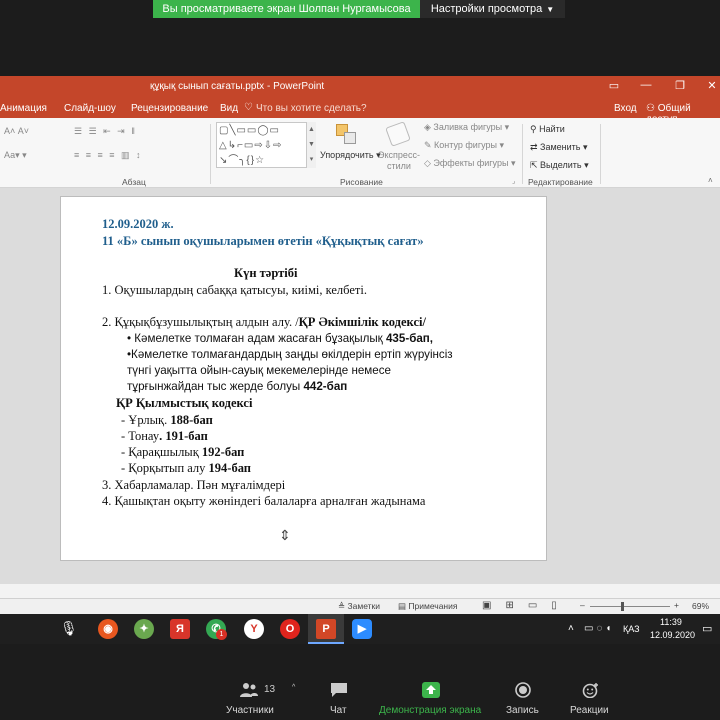 This screenshot has width=720, height=720. I want to click on record-icon, so click(523, 690).